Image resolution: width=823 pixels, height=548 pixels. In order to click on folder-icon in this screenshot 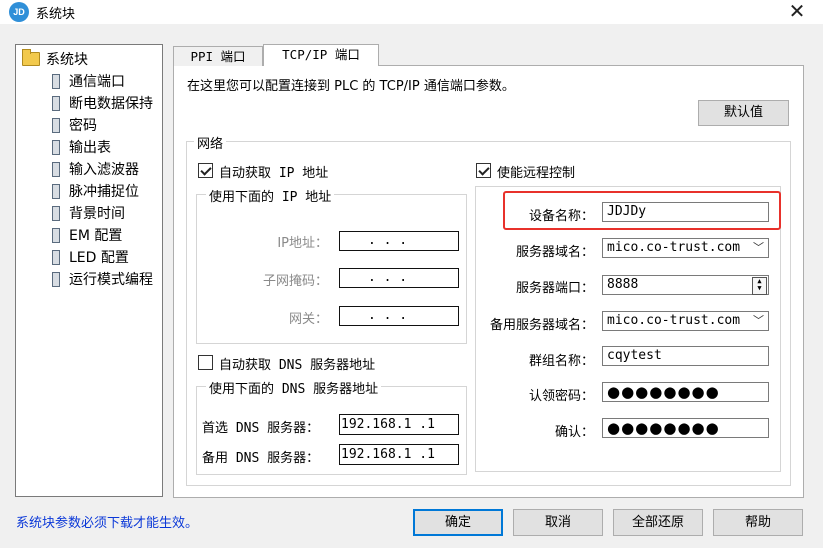, I will do `click(31, 57)`.